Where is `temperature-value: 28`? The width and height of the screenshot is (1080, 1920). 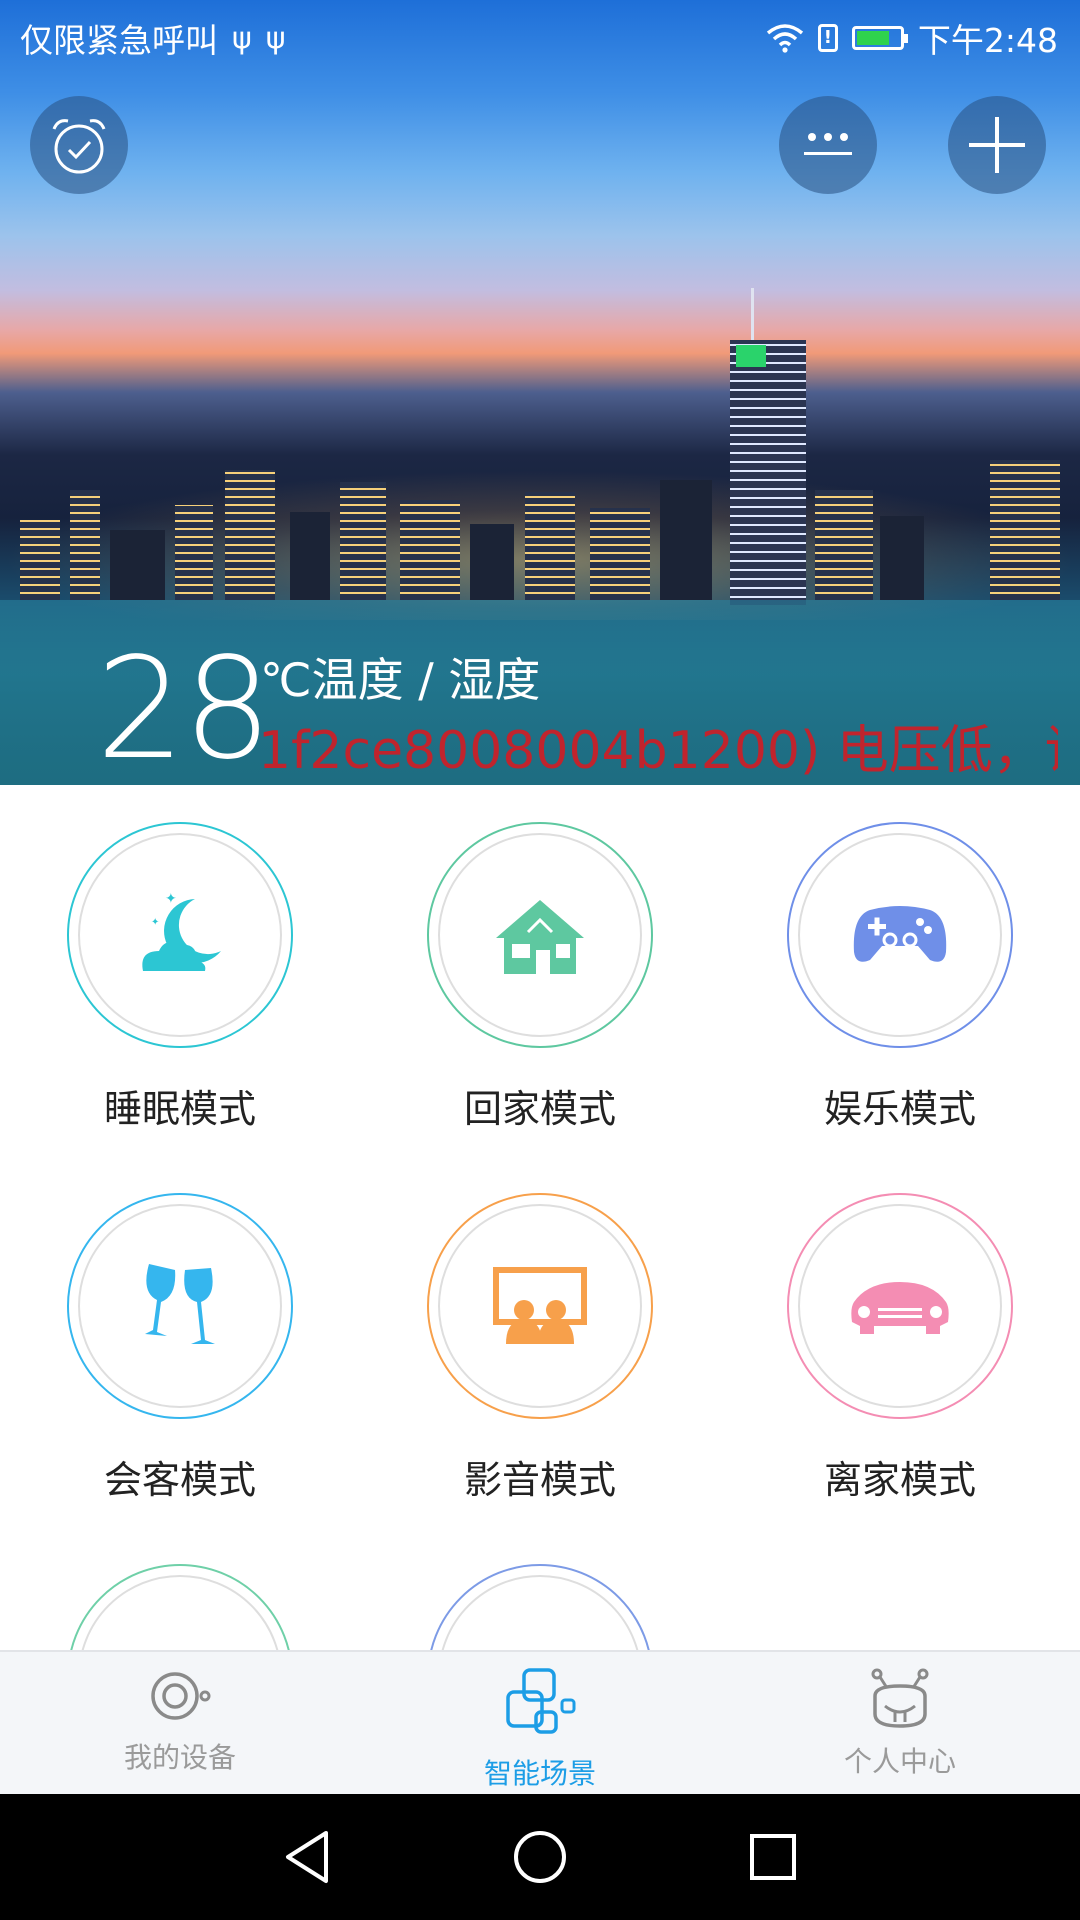
temperature-value: 28 is located at coordinates (184, 709).